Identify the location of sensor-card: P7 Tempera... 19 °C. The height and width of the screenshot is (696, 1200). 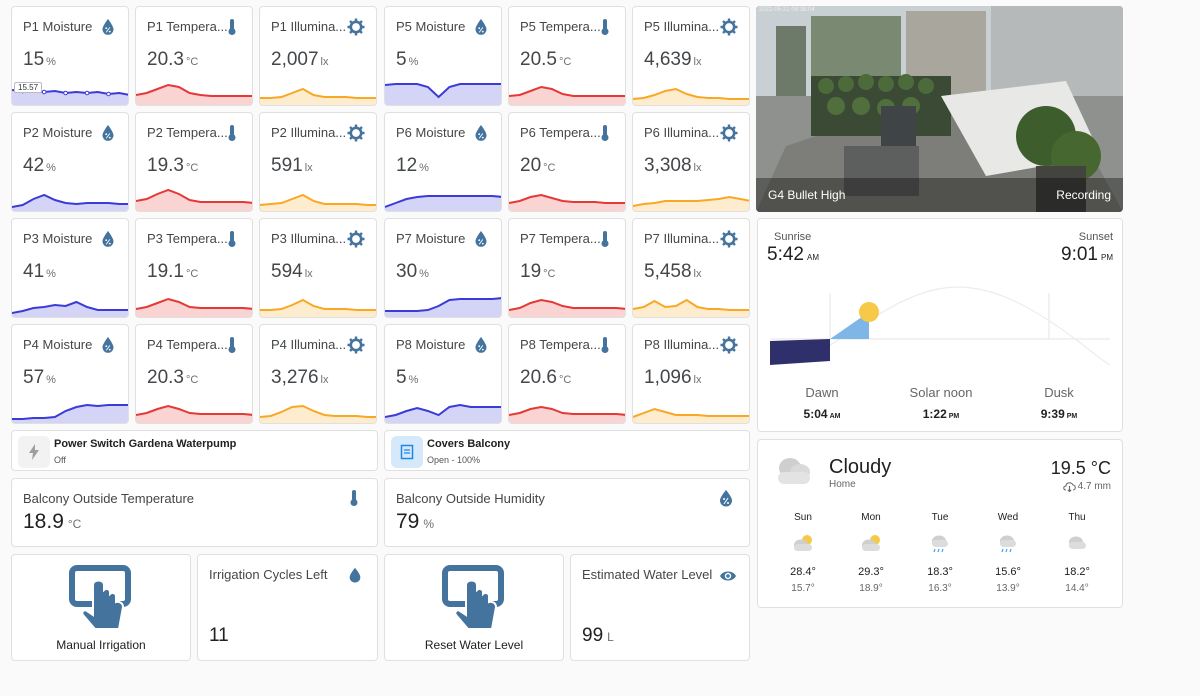
(567, 268).